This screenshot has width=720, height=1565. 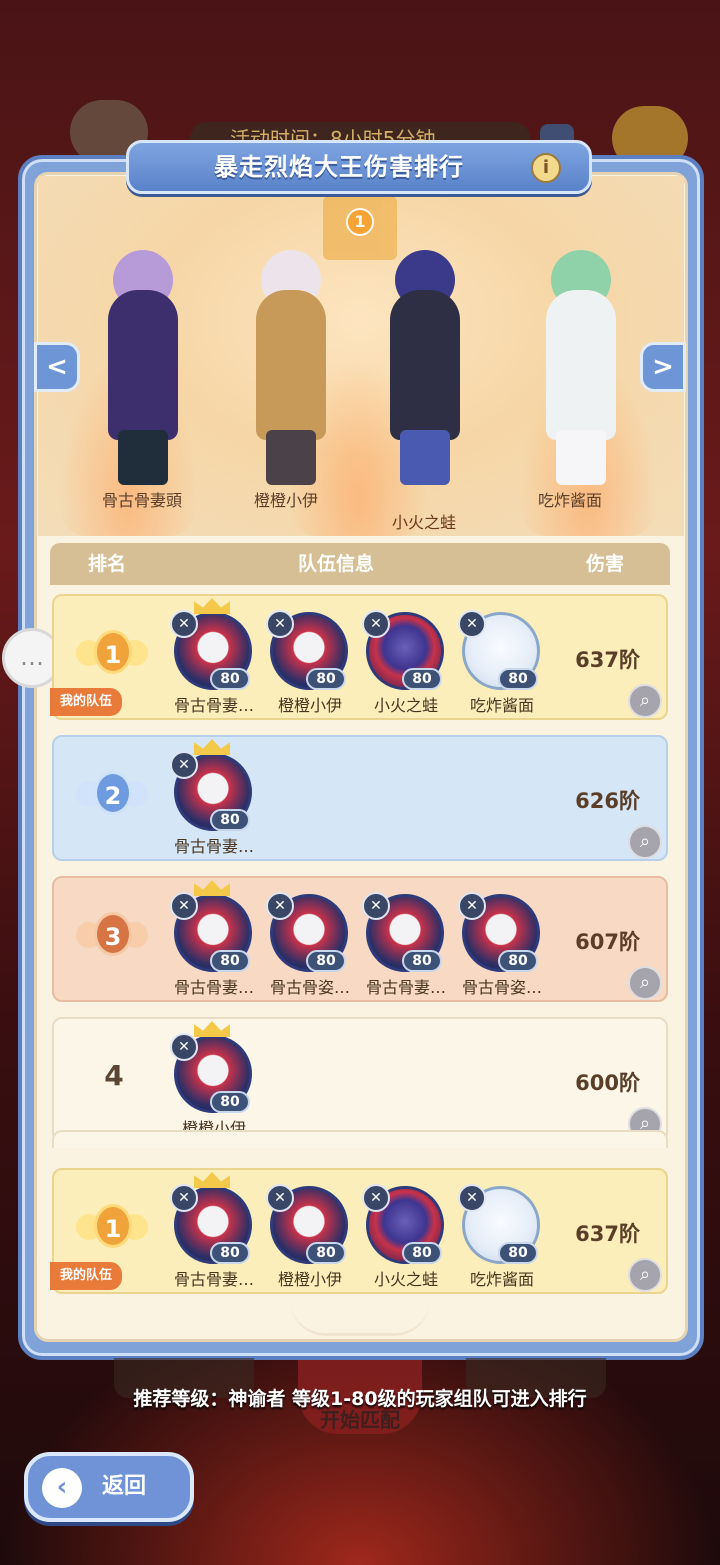 What do you see at coordinates (141, 500) in the screenshot?
I see `podium-name-1: 骨古骨妻頭` at bounding box center [141, 500].